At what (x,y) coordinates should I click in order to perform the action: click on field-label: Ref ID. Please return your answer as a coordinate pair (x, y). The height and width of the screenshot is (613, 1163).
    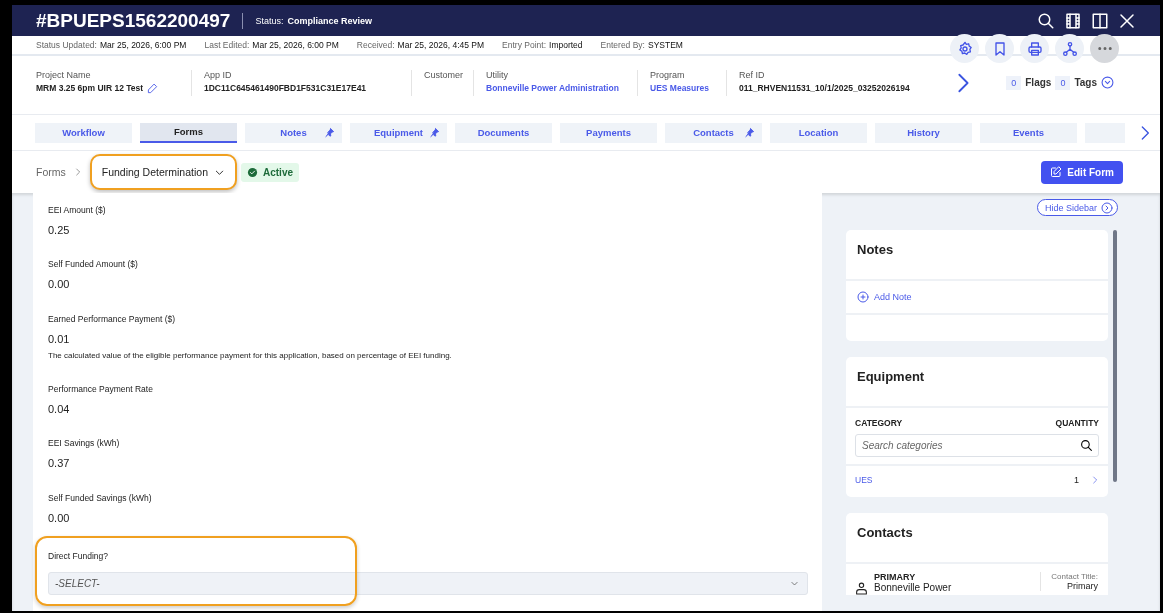
    Looking at the image, I should click on (752, 74).